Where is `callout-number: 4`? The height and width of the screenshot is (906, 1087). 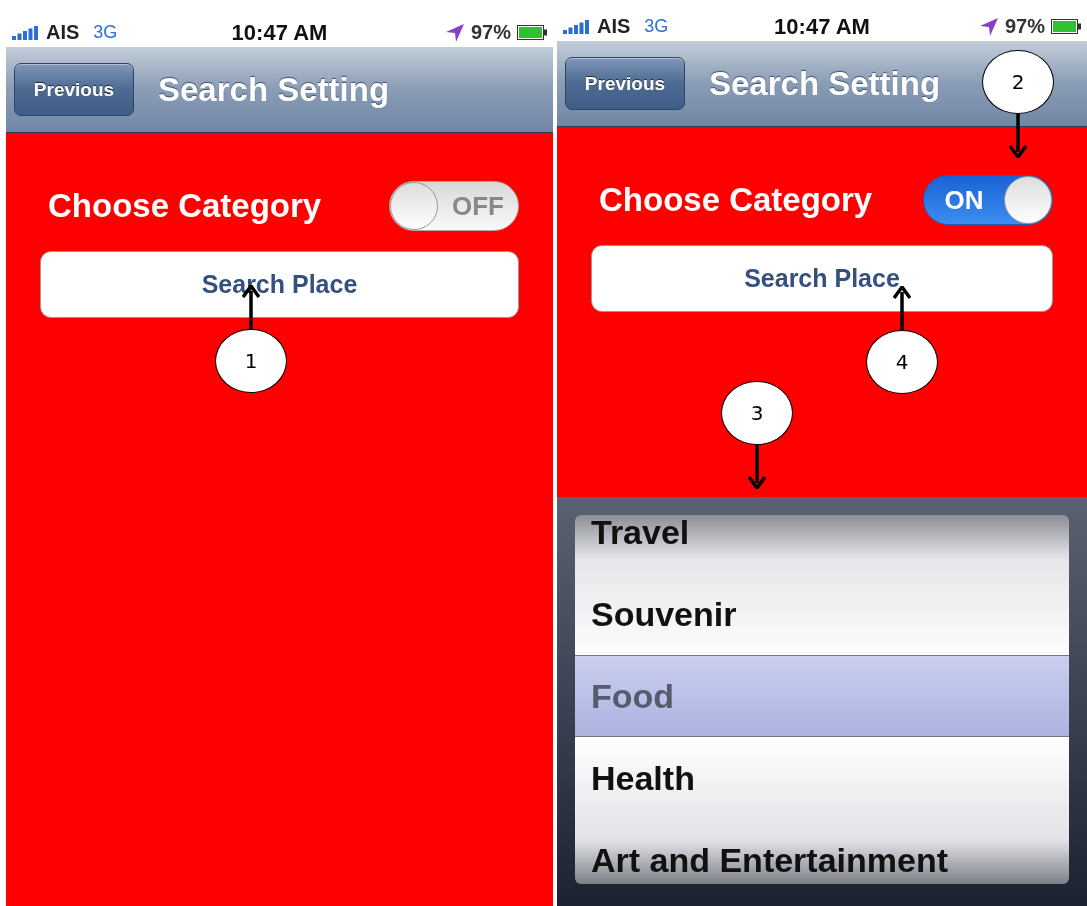
callout-number: 4 is located at coordinates (902, 362).